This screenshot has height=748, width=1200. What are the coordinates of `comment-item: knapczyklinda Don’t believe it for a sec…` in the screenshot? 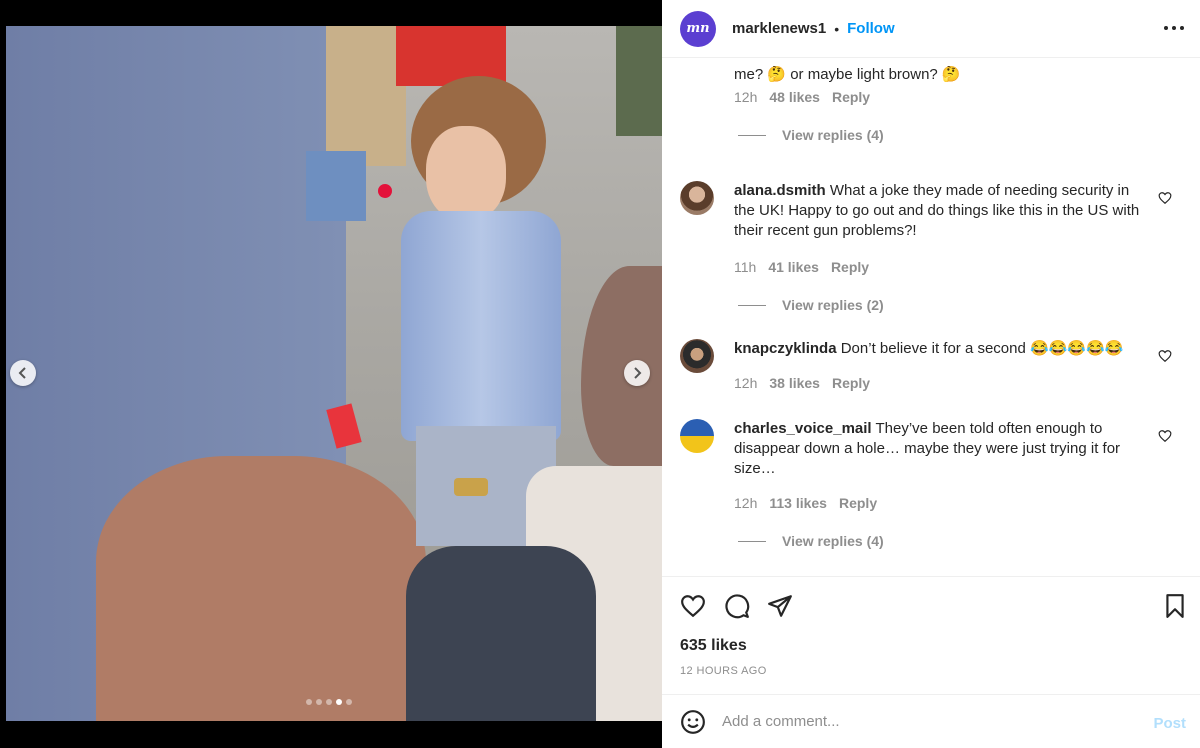 It's located at (930, 369).